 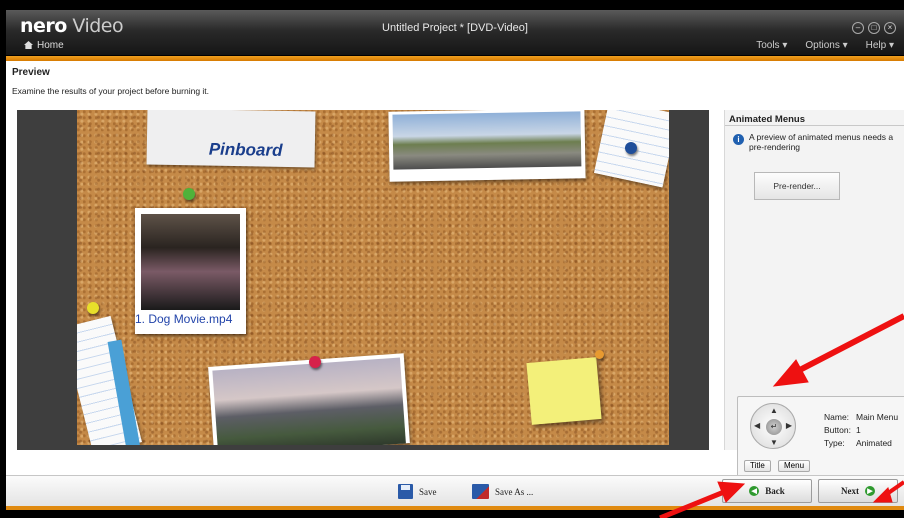 What do you see at coordinates (890, 28) in the screenshot?
I see `close-icon: ×` at bounding box center [890, 28].